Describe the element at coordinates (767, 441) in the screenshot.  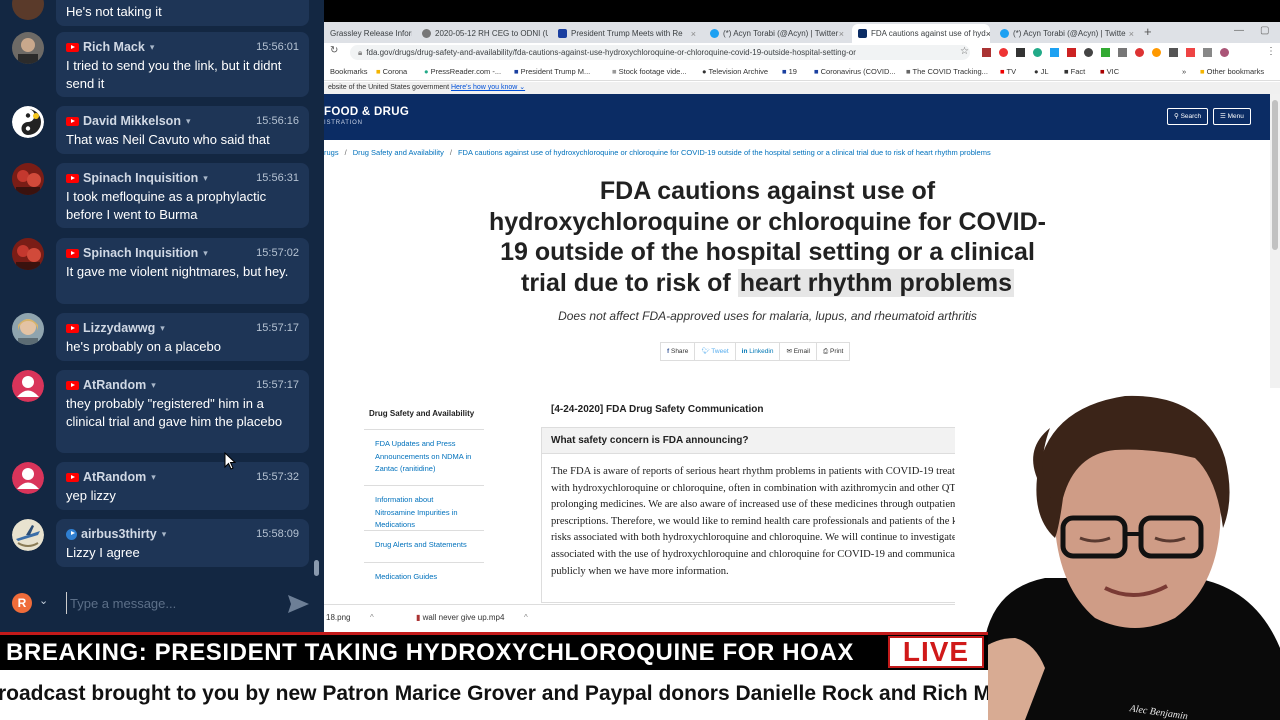
I see `accordion-header: What safety concern is FDA announcing?` at that location.